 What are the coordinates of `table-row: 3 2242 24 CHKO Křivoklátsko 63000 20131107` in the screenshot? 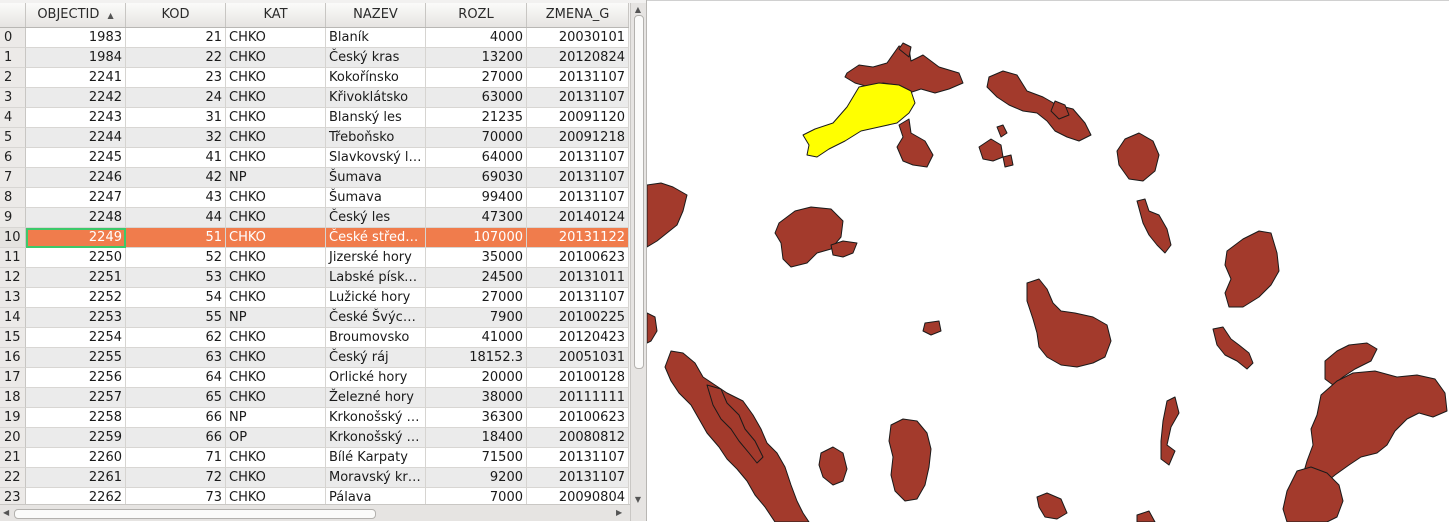 It's located at (314, 98).